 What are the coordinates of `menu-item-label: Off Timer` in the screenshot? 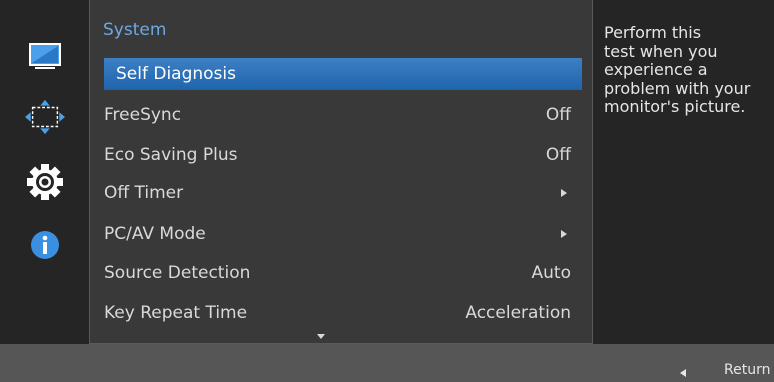 It's located at (144, 193).